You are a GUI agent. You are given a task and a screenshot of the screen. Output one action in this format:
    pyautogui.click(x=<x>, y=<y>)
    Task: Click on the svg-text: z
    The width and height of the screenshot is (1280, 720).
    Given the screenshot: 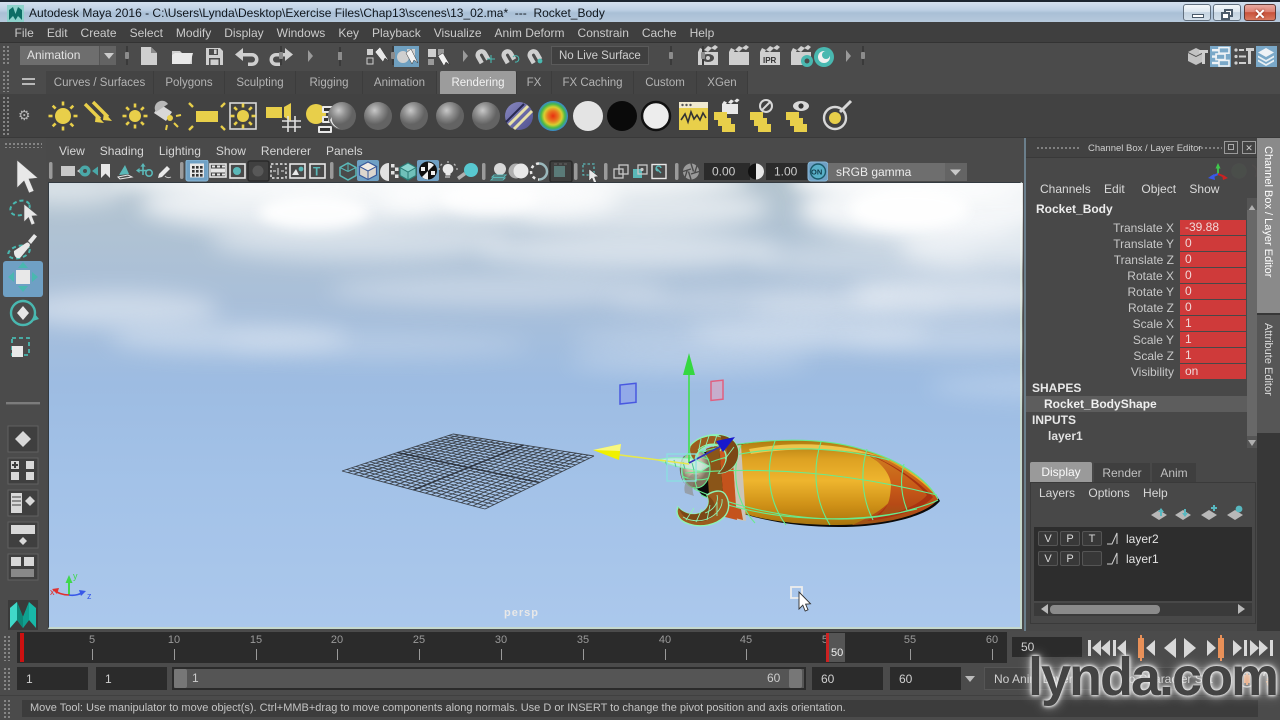 What is the action you would take?
    pyautogui.click(x=89, y=596)
    